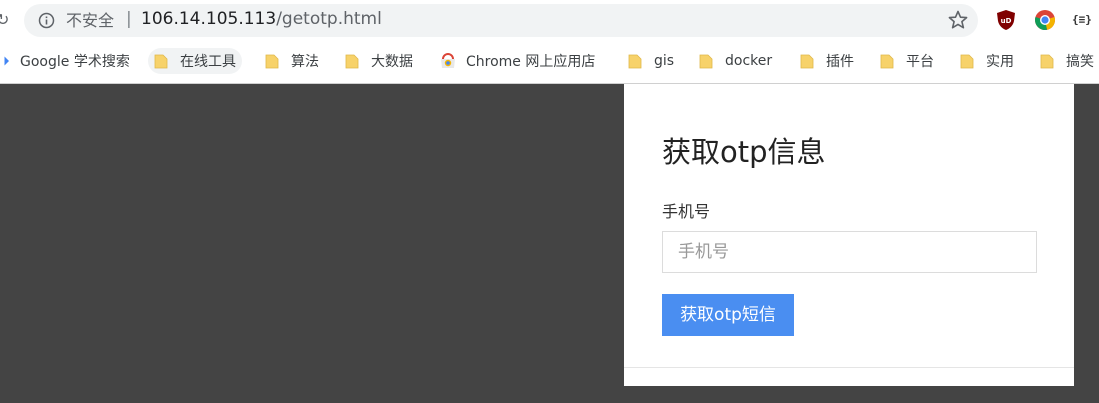 The image size is (1099, 403). Describe the element at coordinates (749, 61) in the screenshot. I see `bookmark-label: docker` at that location.